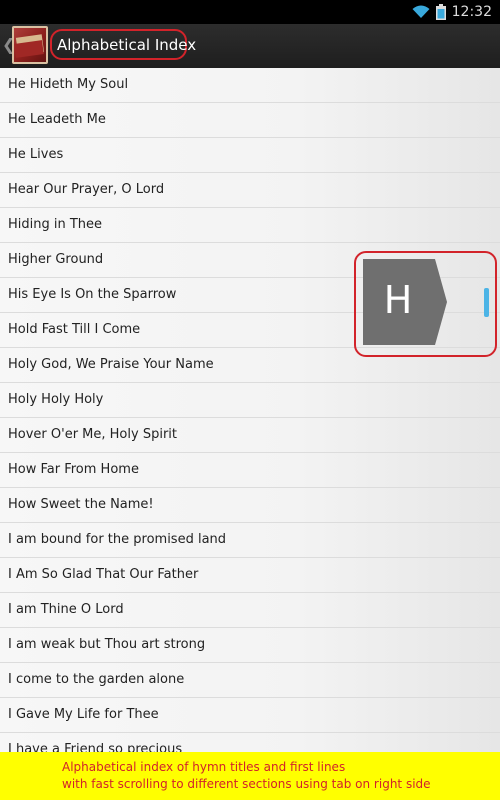  What do you see at coordinates (36, 154) in the screenshot?
I see `list-item-label: He Lives` at bounding box center [36, 154].